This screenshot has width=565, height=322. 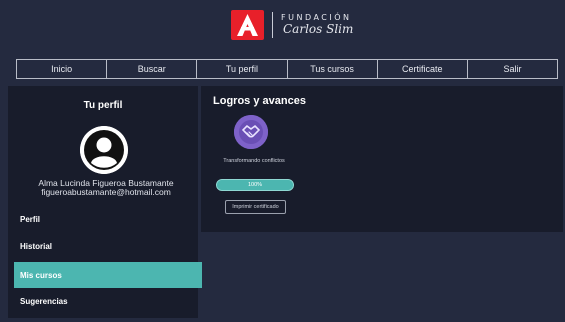 What do you see at coordinates (62, 69) in the screenshot?
I see `nav-inicio: Inicio` at bounding box center [62, 69].